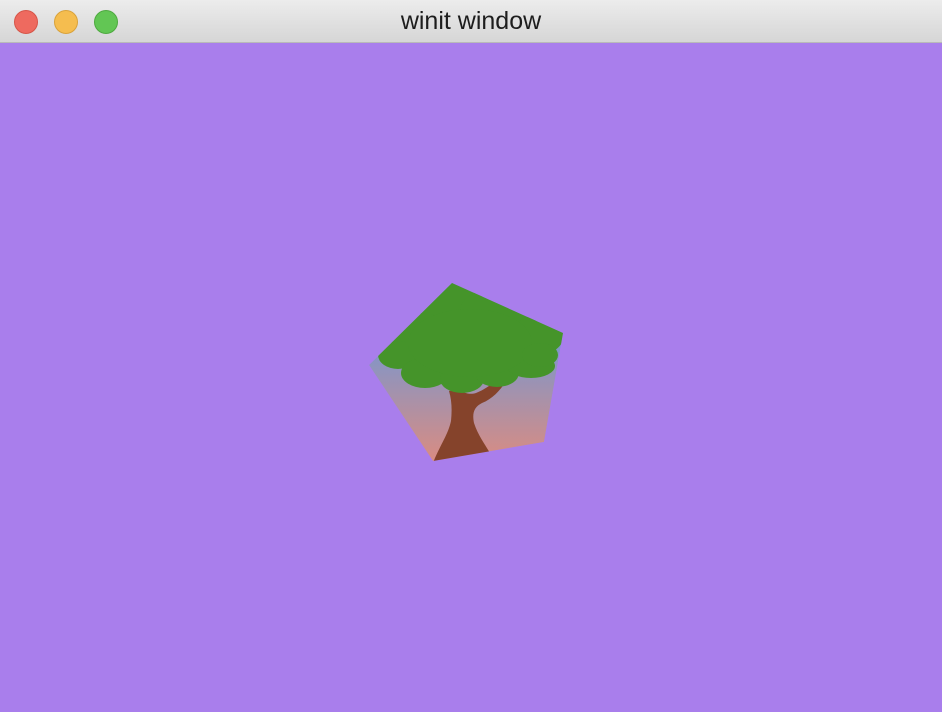  I want to click on title-bar: winit window, so click(471, 21).